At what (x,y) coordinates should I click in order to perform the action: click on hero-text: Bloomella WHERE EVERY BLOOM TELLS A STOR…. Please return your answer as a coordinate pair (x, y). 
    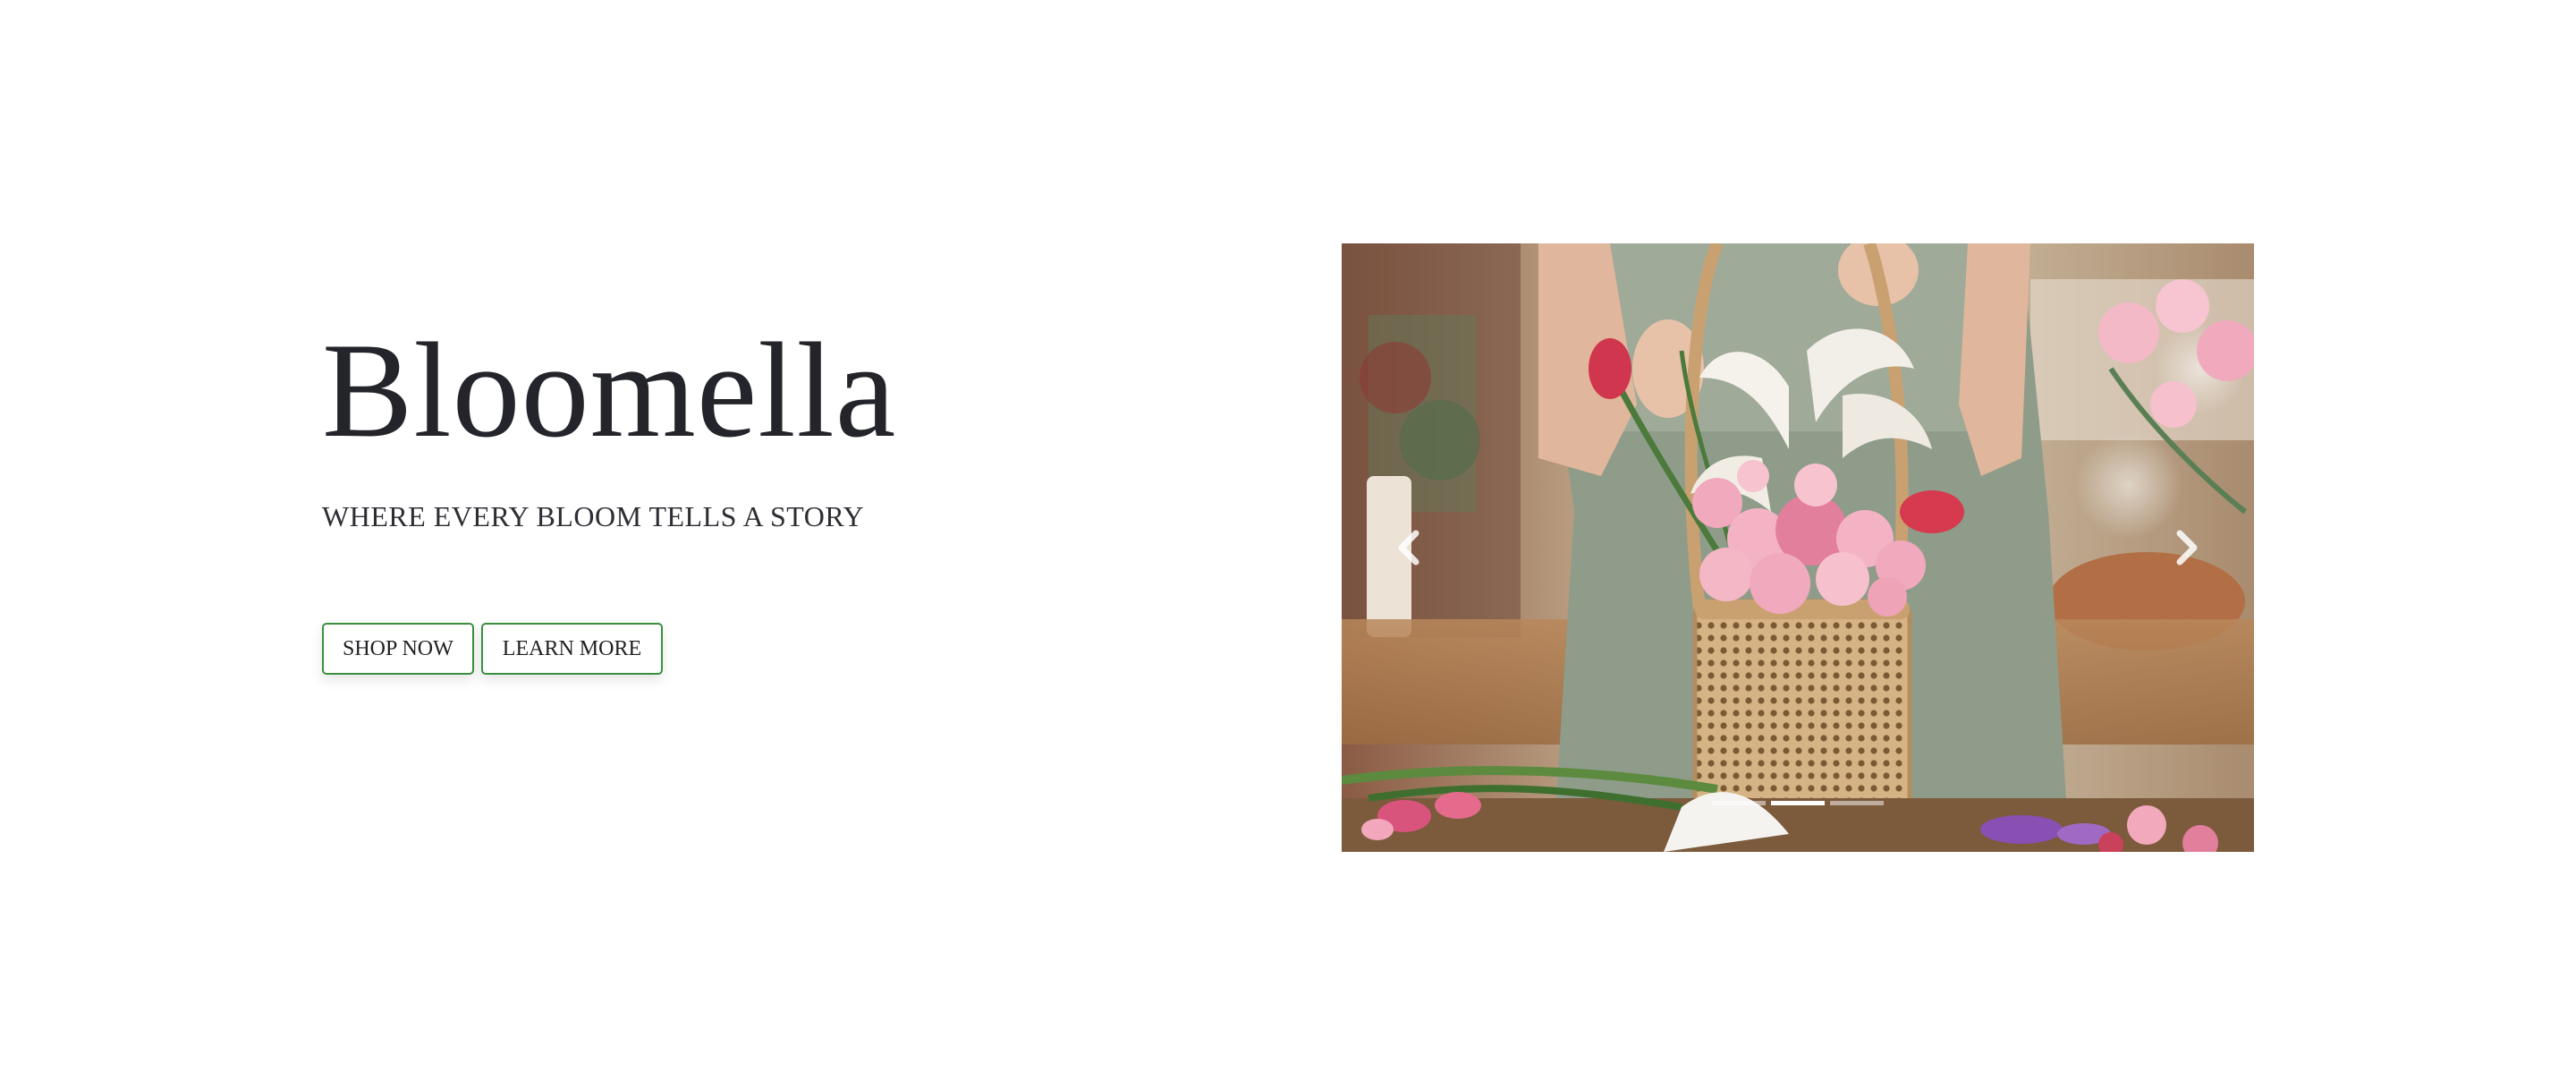
    Looking at the image, I should click on (724, 496).